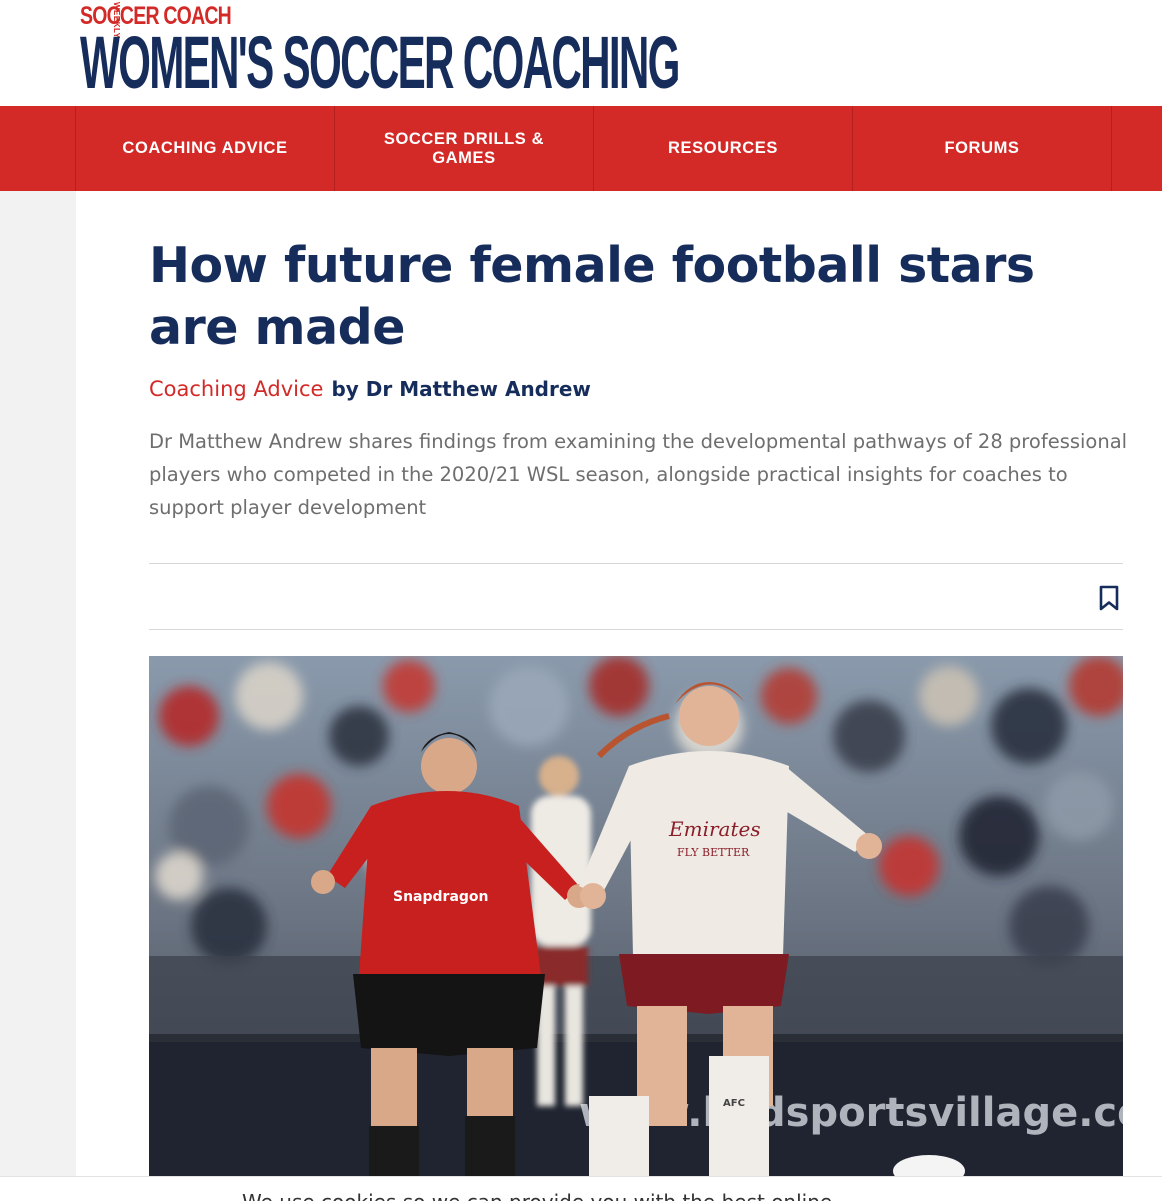  I want to click on jersey-sponsor-left: Snapdragon, so click(441, 897).